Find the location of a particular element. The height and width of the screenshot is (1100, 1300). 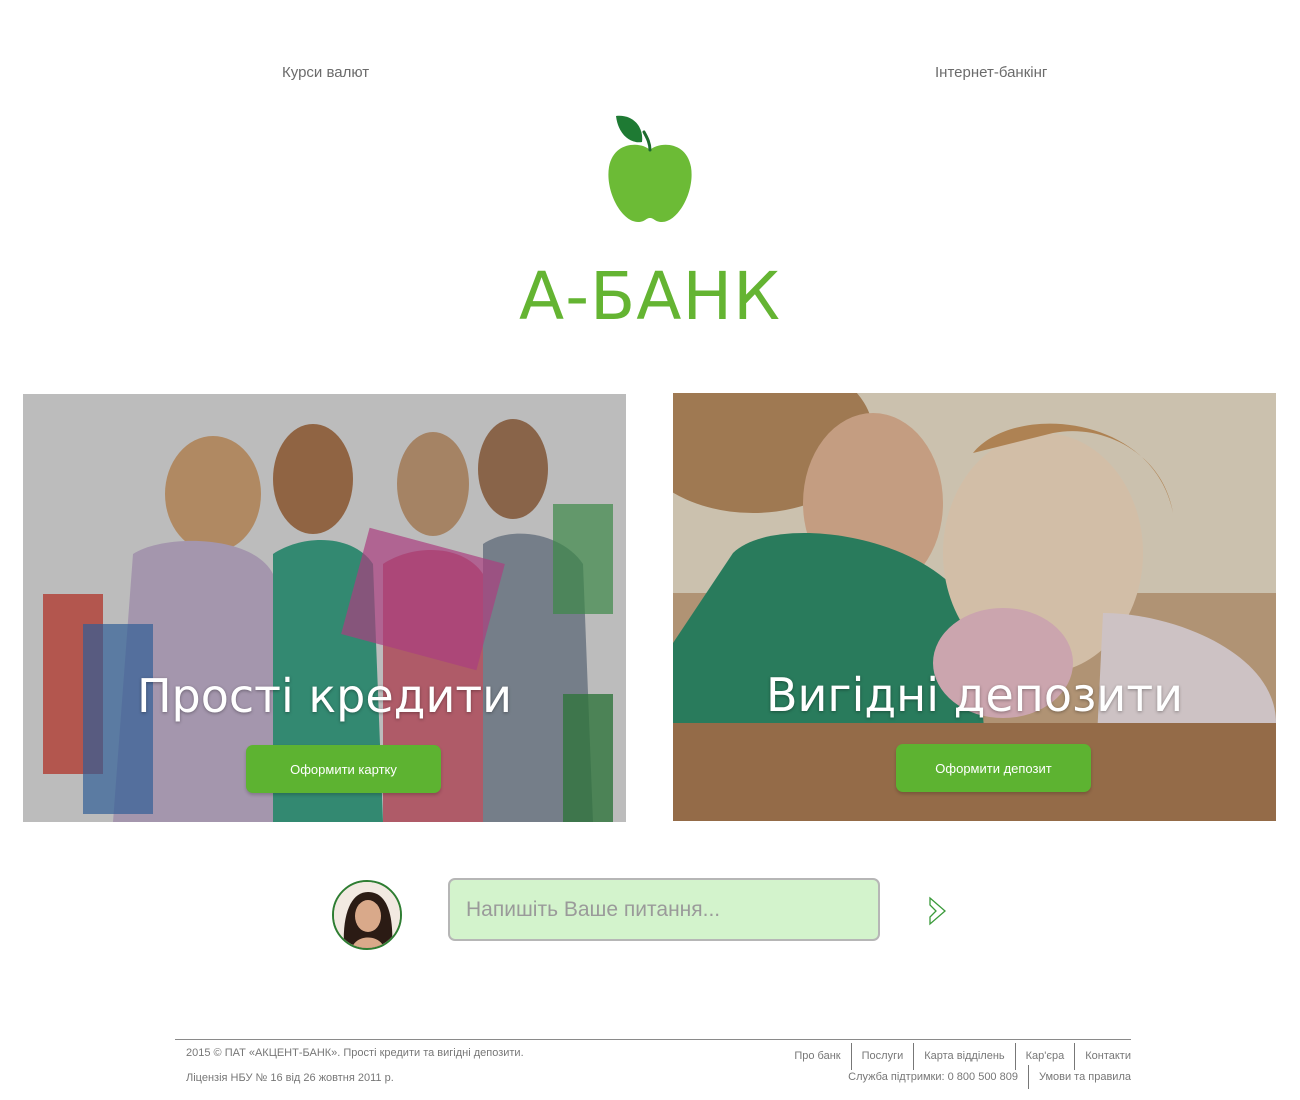

promo-credits-title: Прості кредити is located at coordinates (324, 696).